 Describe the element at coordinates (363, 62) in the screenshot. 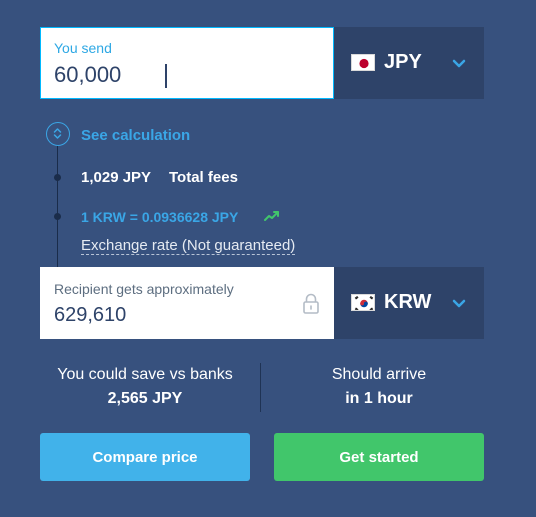

I see `japan-flag-icon` at that location.